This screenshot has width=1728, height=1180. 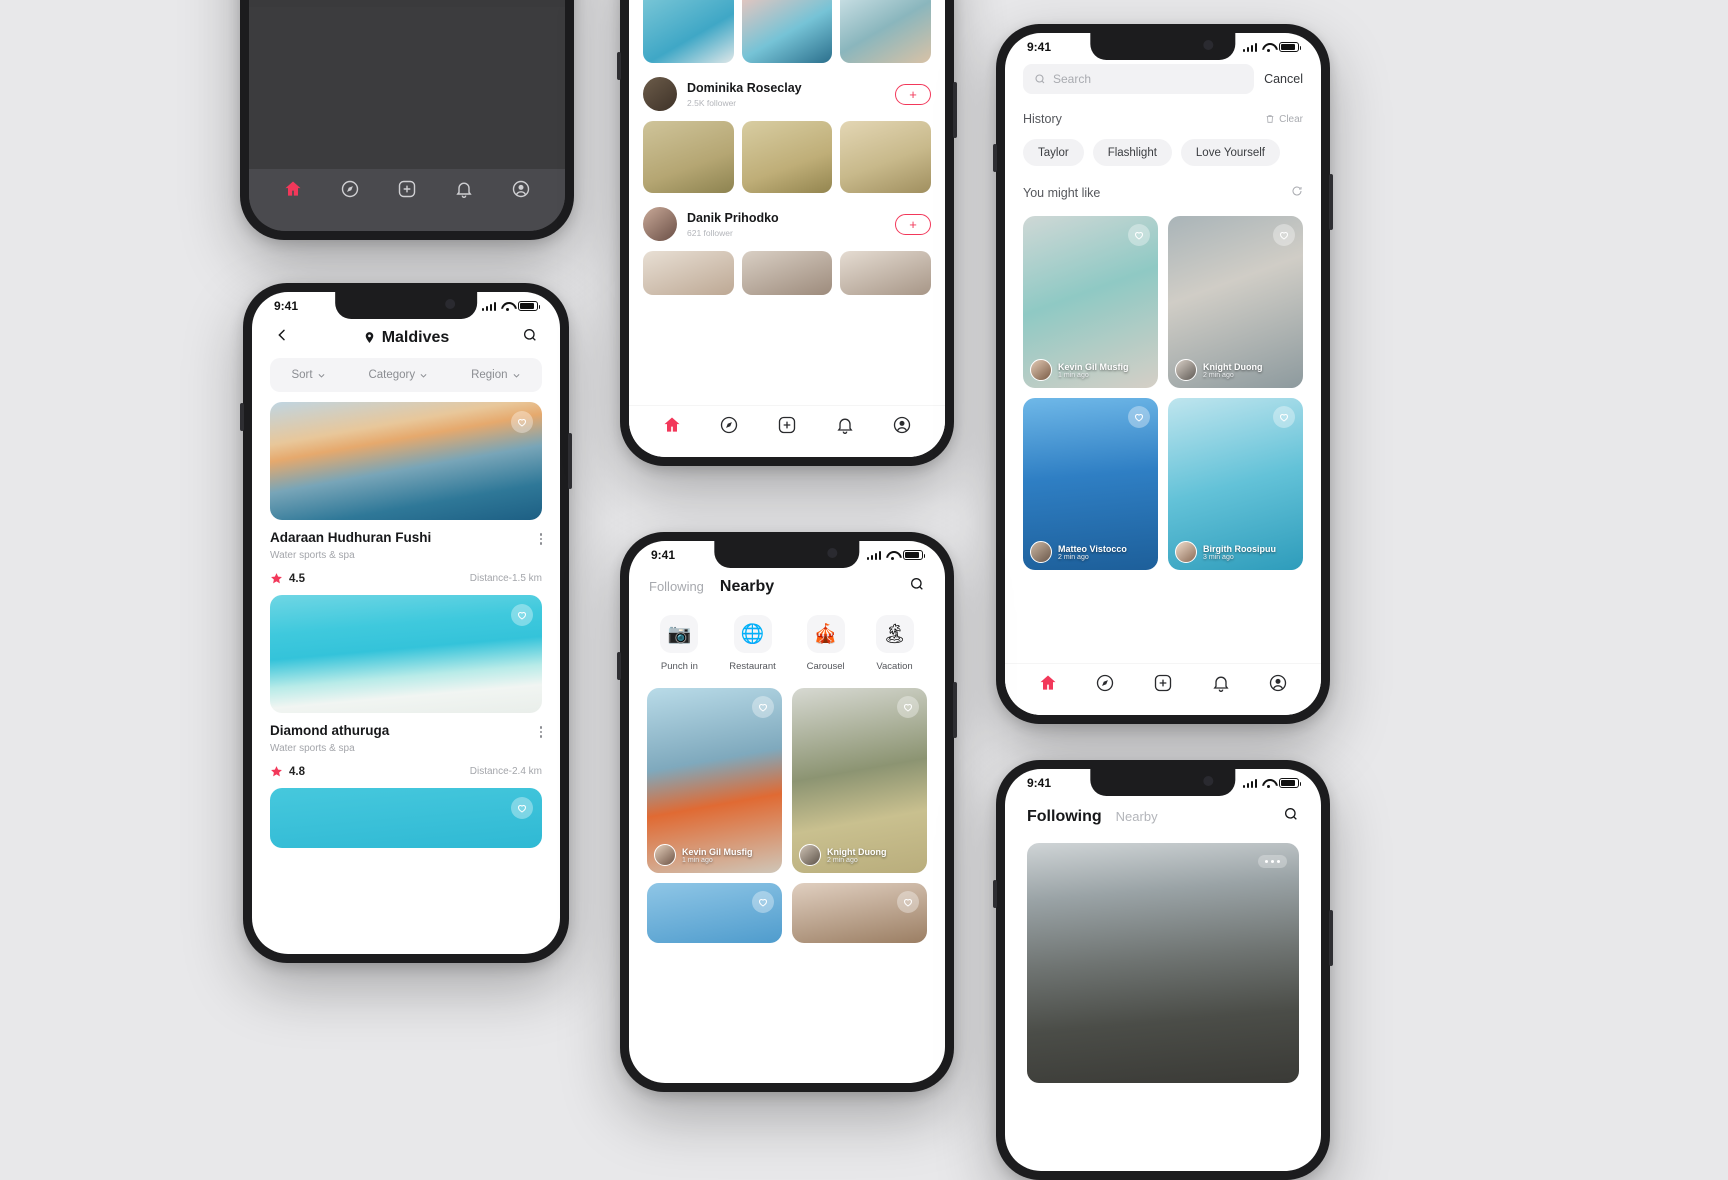 I want to click on filter-region: Region, so click(x=495, y=375).